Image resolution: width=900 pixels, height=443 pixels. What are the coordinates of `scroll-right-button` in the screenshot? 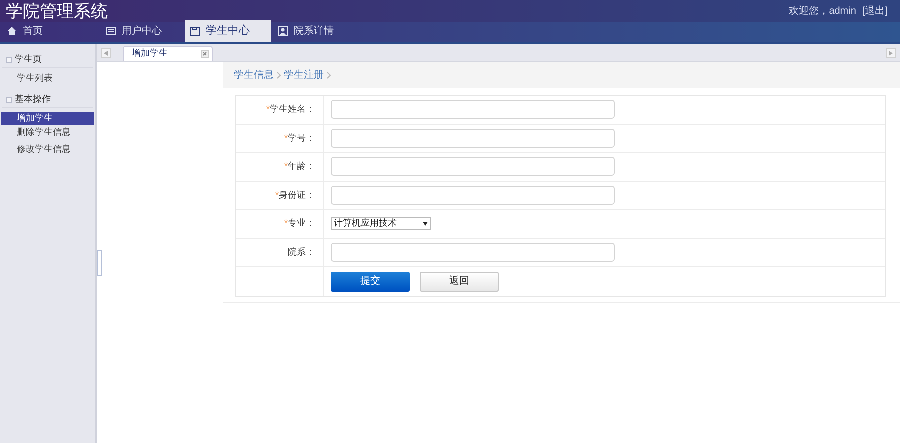 It's located at (891, 53).